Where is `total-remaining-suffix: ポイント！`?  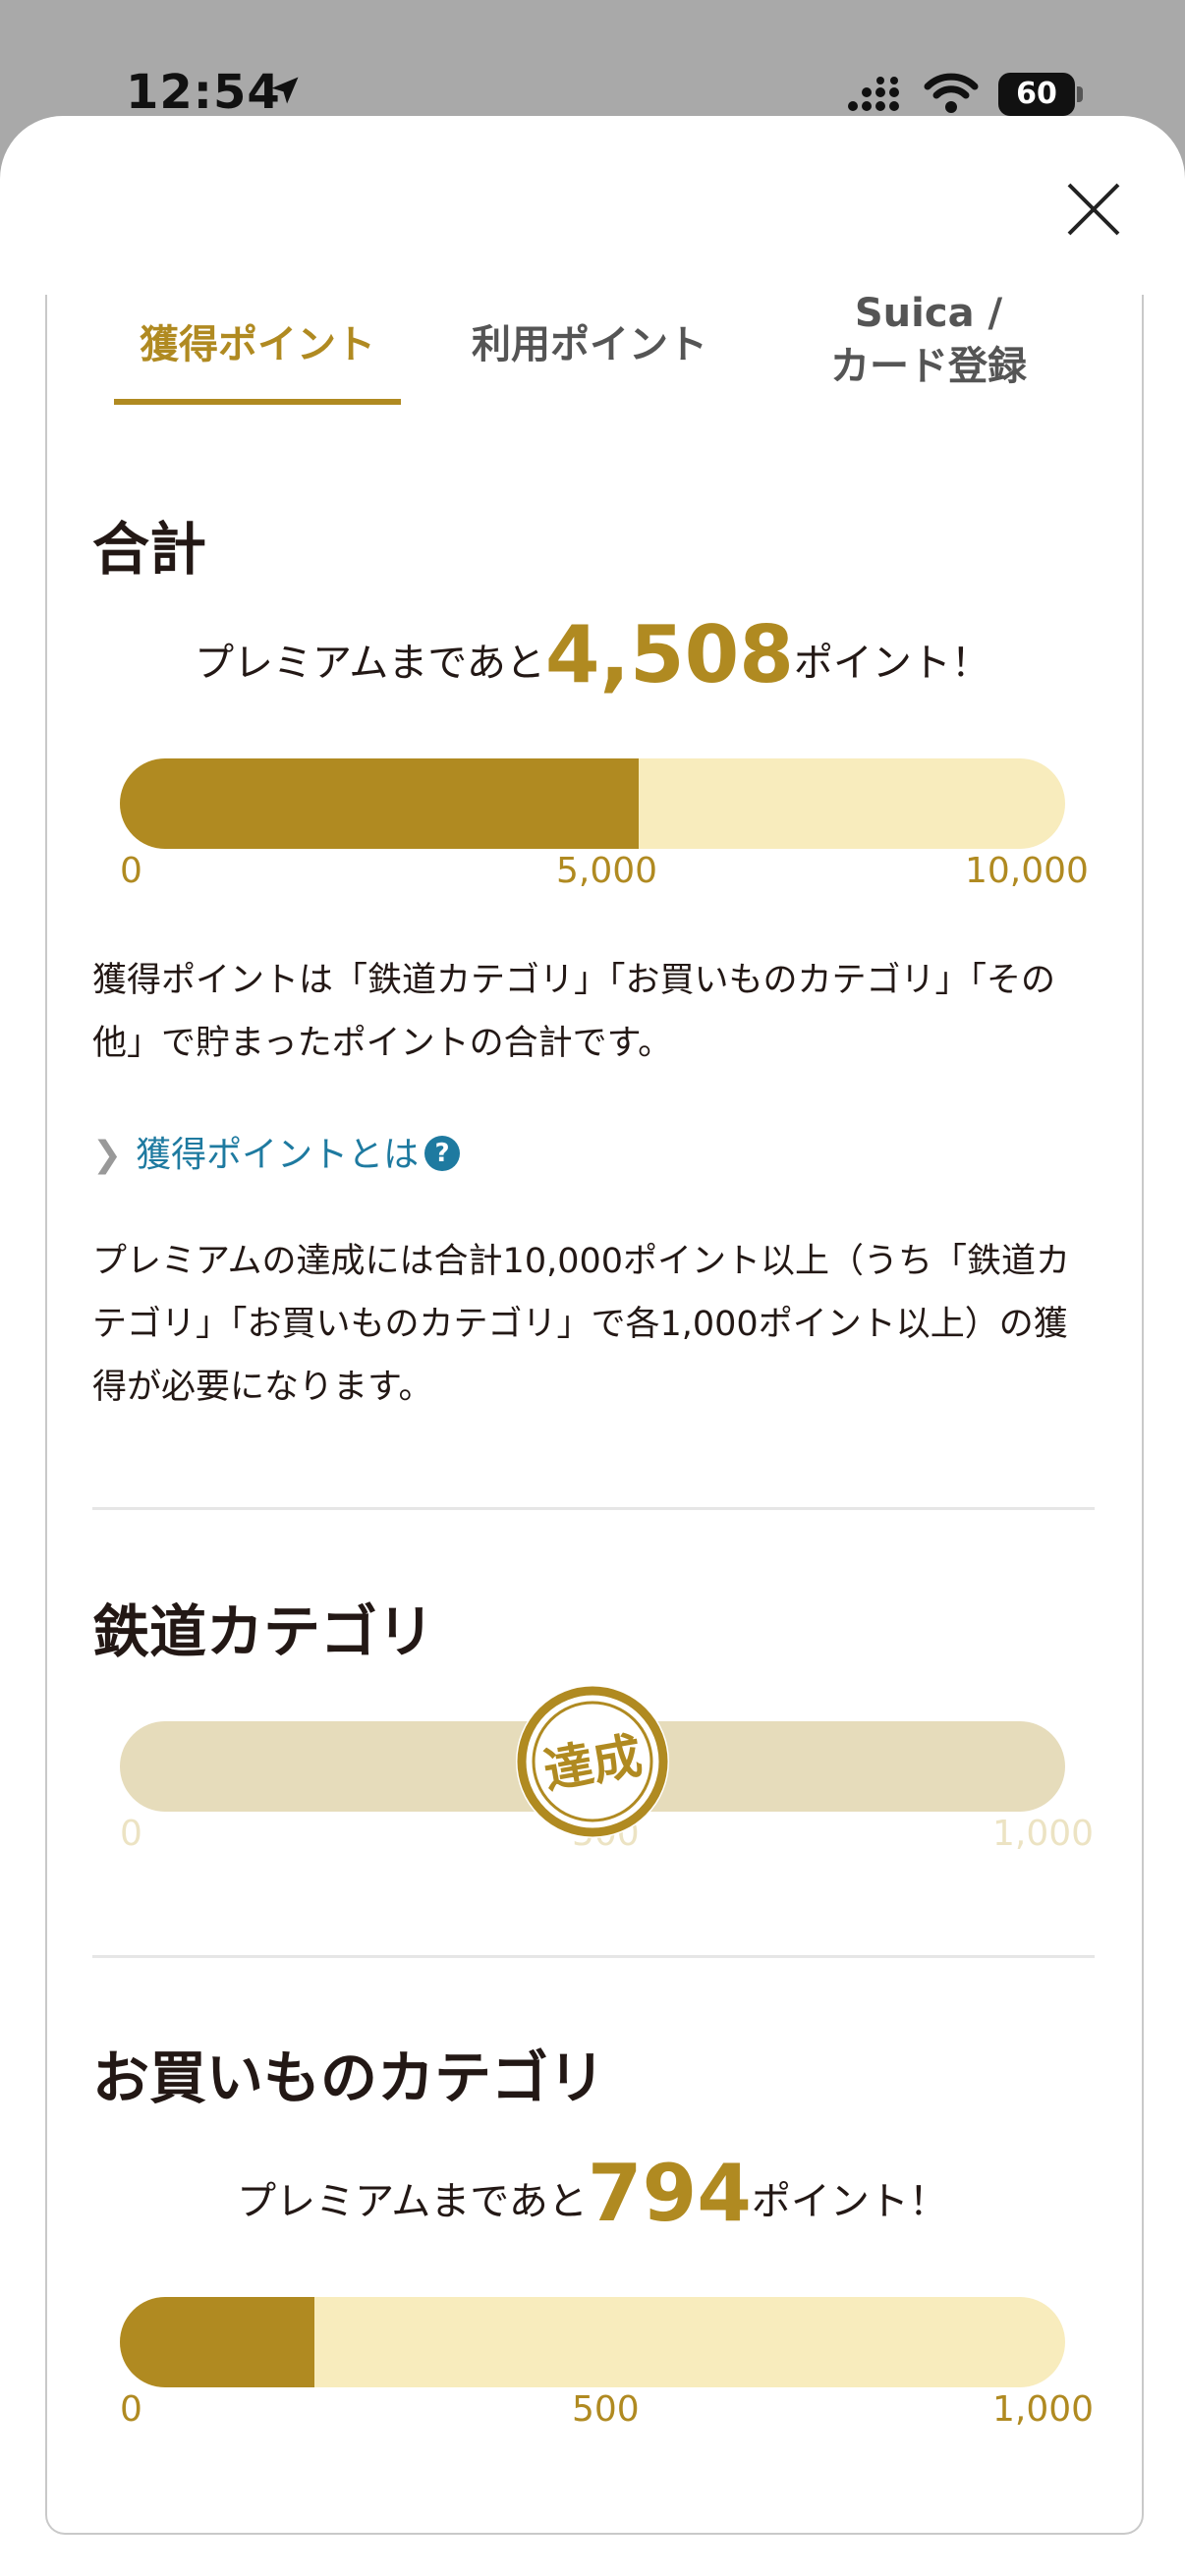
total-remaining-suffix: ポイント！ is located at coordinates (892, 663).